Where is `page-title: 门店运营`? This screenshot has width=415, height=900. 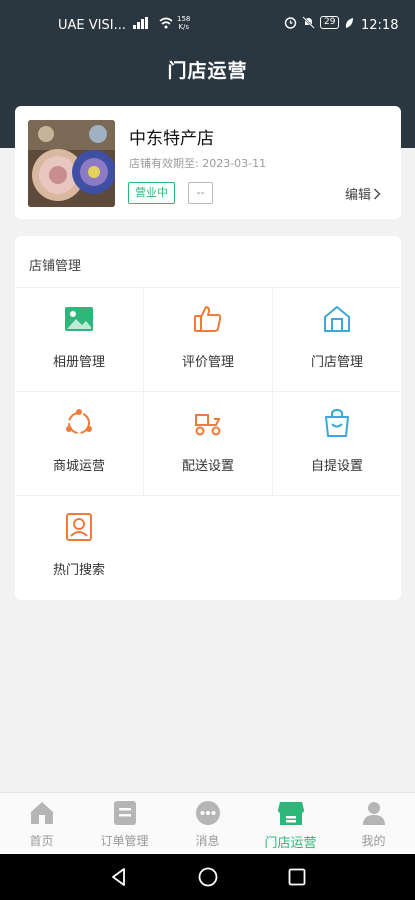 page-title: 门店运营 is located at coordinates (207, 71).